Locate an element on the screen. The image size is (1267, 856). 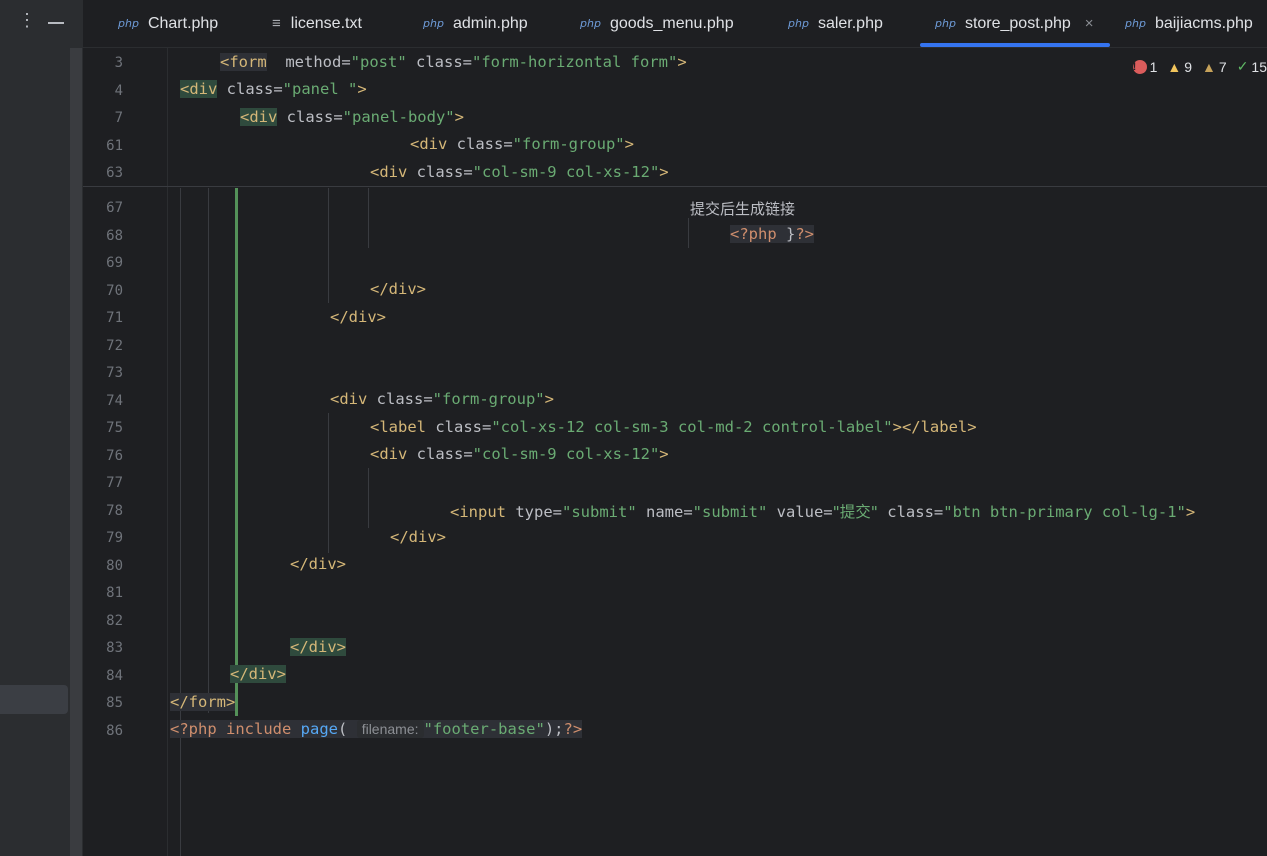
line-number: 80 is located at coordinates (114, 566).